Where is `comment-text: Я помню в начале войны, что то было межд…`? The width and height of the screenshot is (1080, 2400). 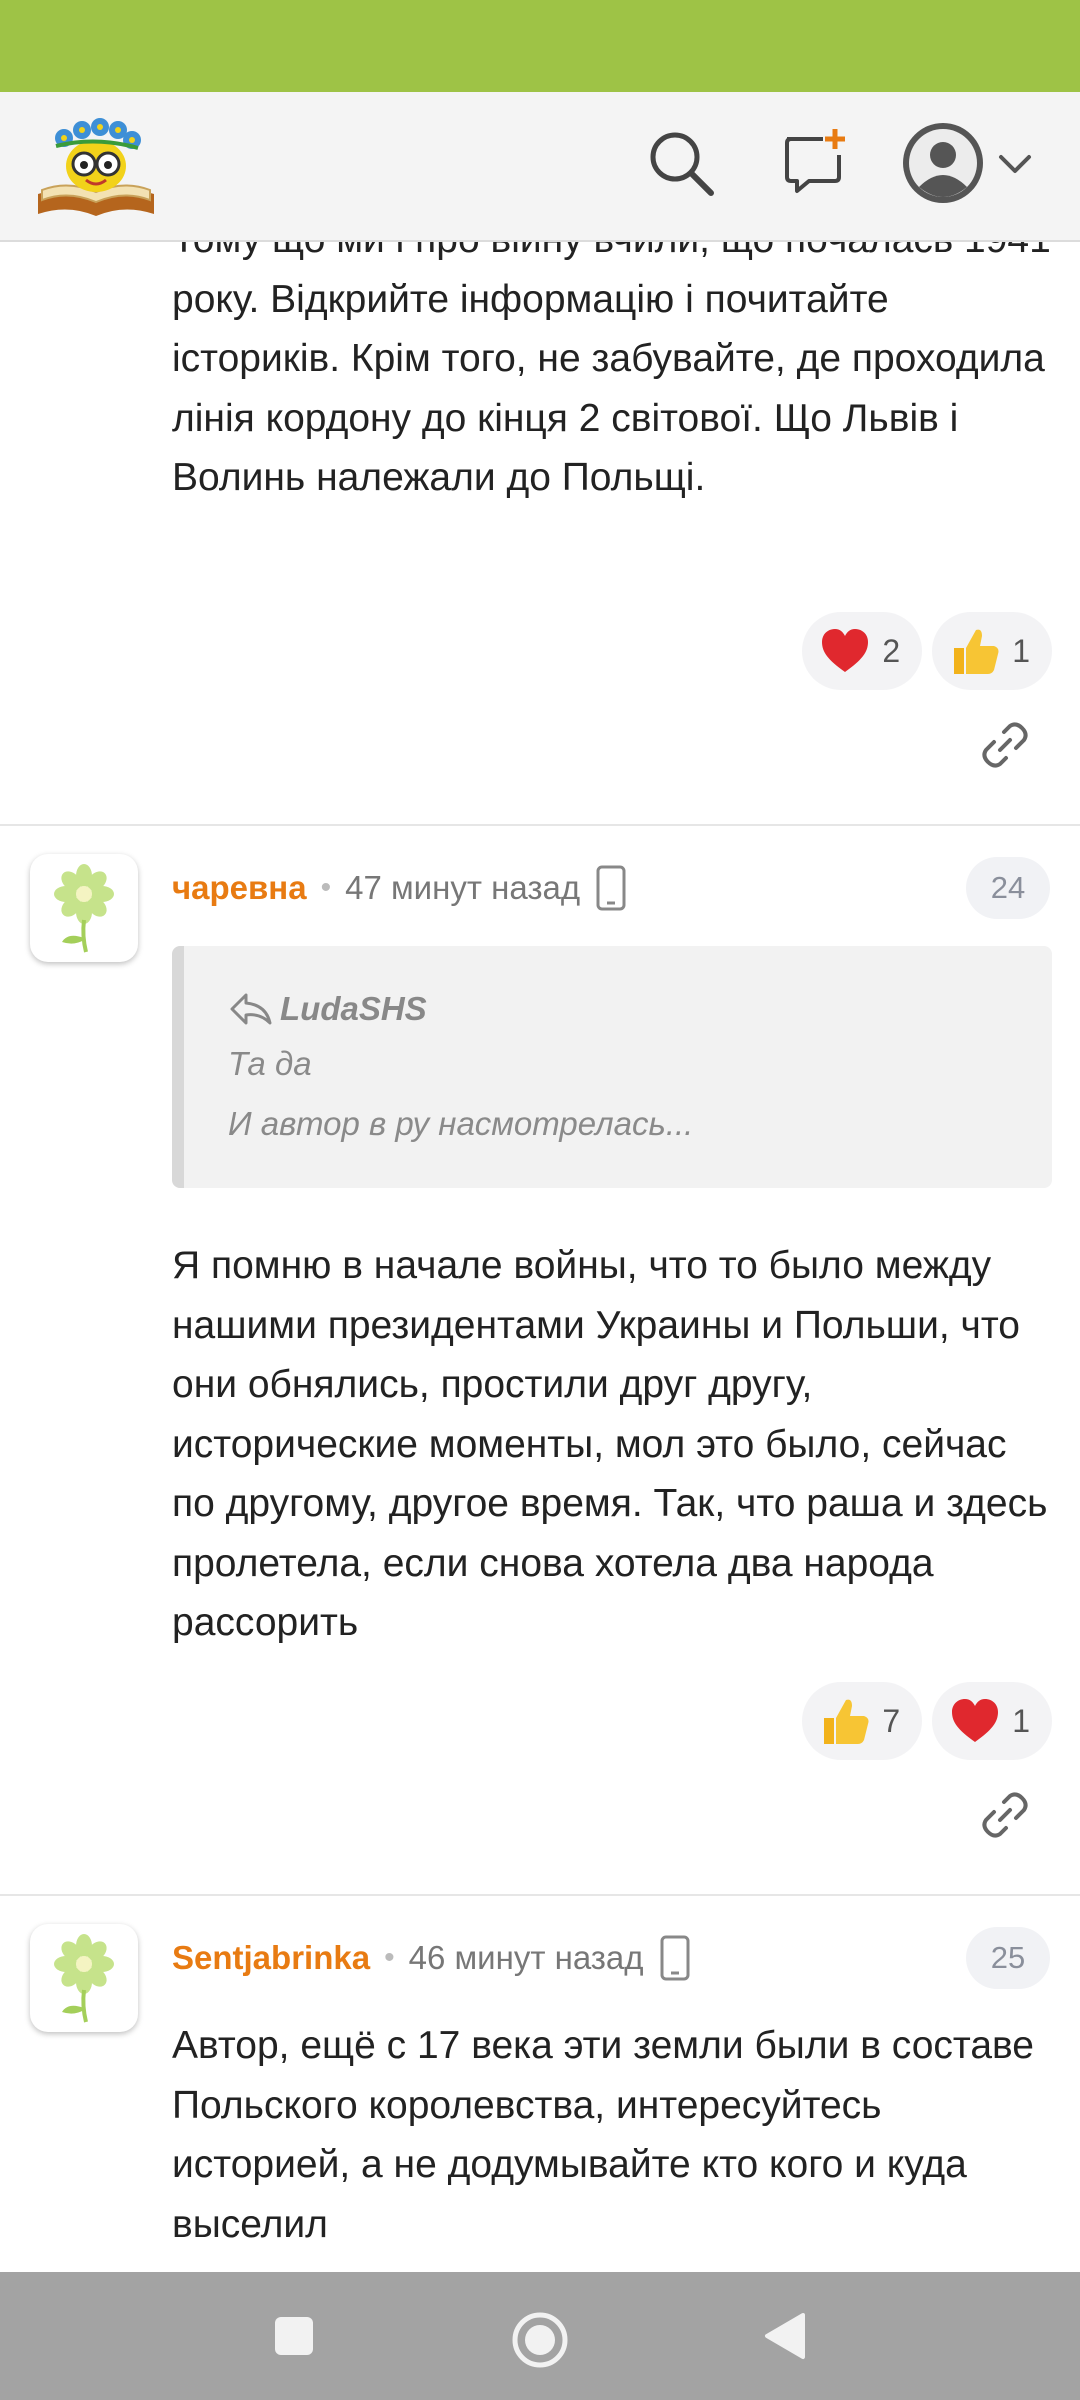 comment-text: Я помню в начале войны, что то было межд… is located at coordinates (610, 1444).